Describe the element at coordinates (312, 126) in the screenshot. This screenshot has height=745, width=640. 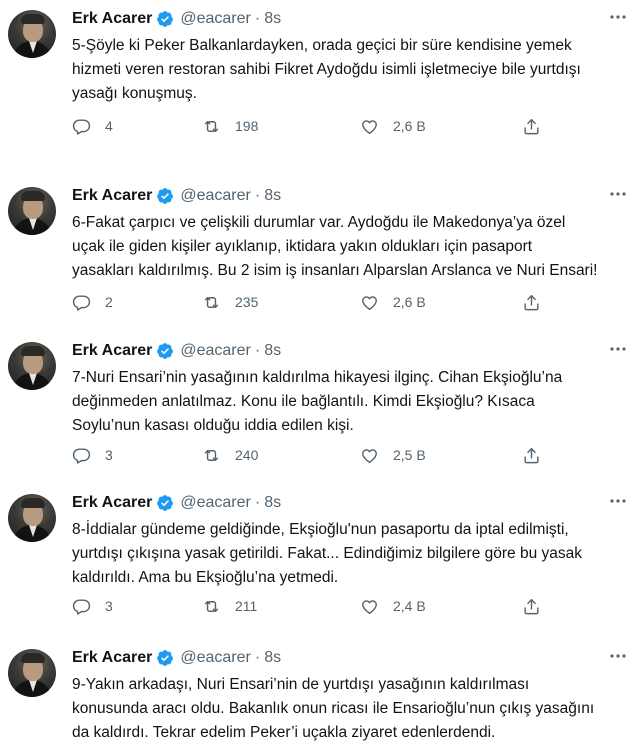
I see `action-bar: 4 198 2,6 B` at that location.